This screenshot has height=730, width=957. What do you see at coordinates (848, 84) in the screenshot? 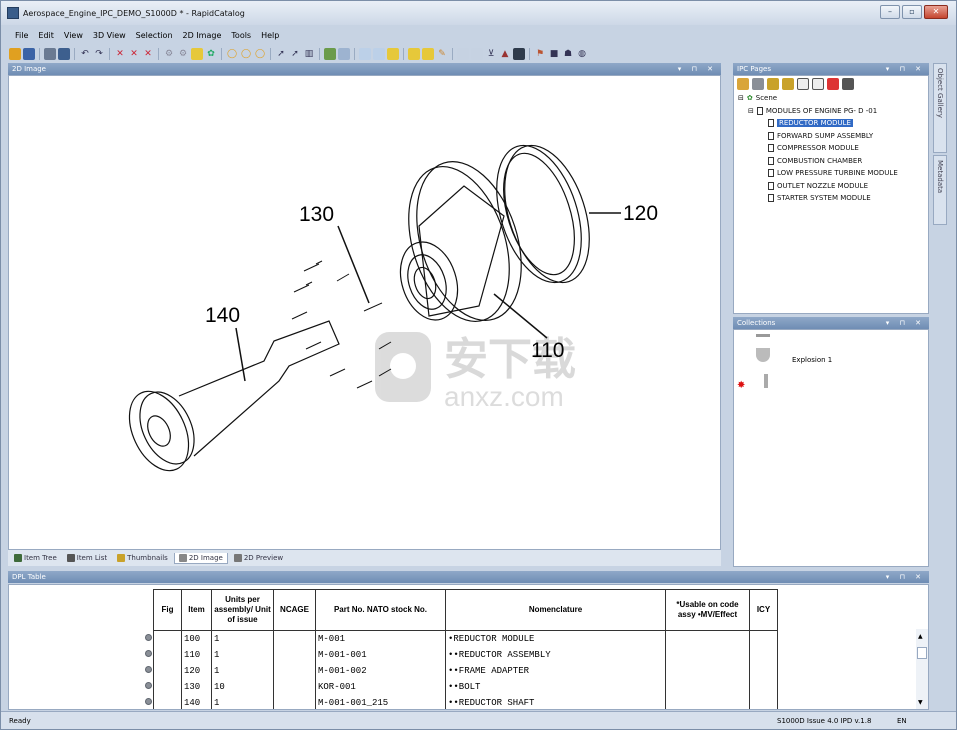
I see `export-page-icon` at bounding box center [848, 84].